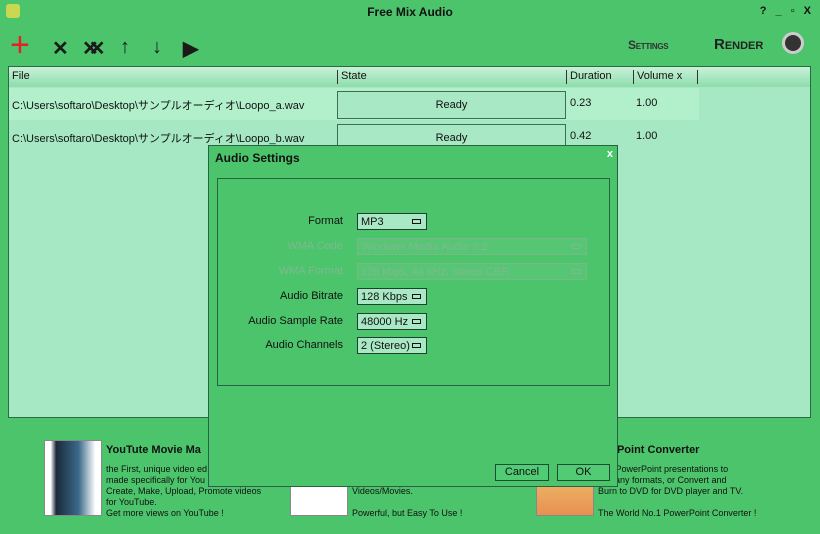  What do you see at coordinates (581, 136) in the screenshot?
I see `duration: 0.42` at bounding box center [581, 136].